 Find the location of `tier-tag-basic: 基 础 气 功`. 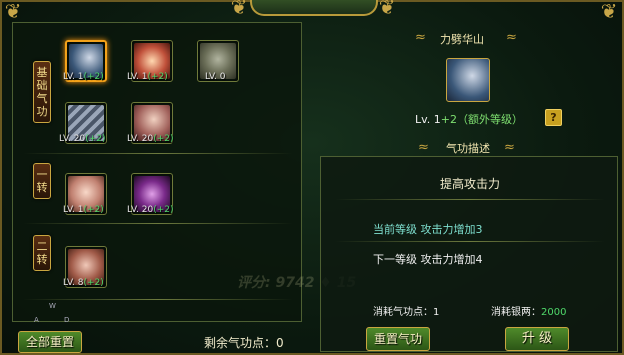

tier-tag-basic: 基 础 气 功 is located at coordinates (42, 92).